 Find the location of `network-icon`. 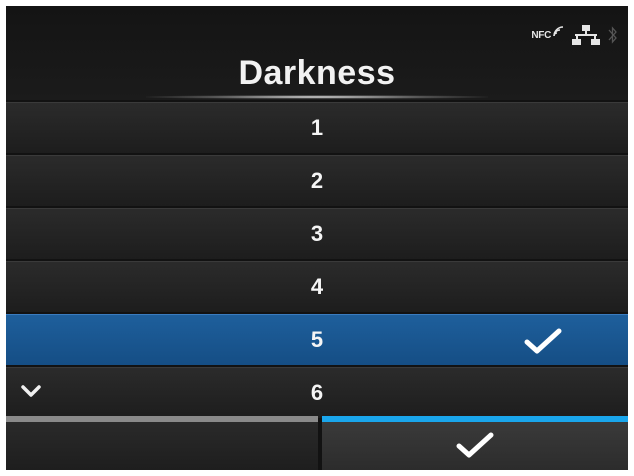

network-icon is located at coordinates (586, 35).